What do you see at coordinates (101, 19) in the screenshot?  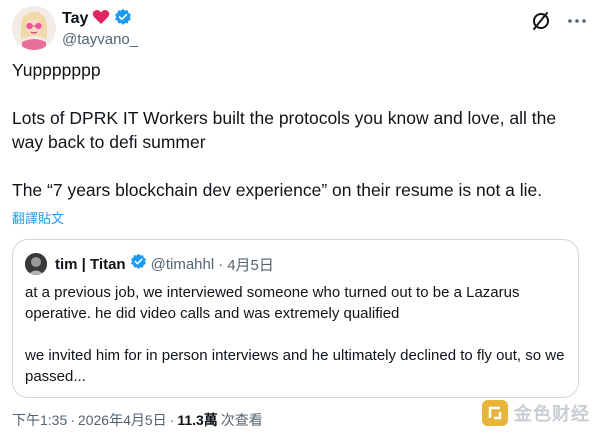 I see `heart-emoji` at bounding box center [101, 19].